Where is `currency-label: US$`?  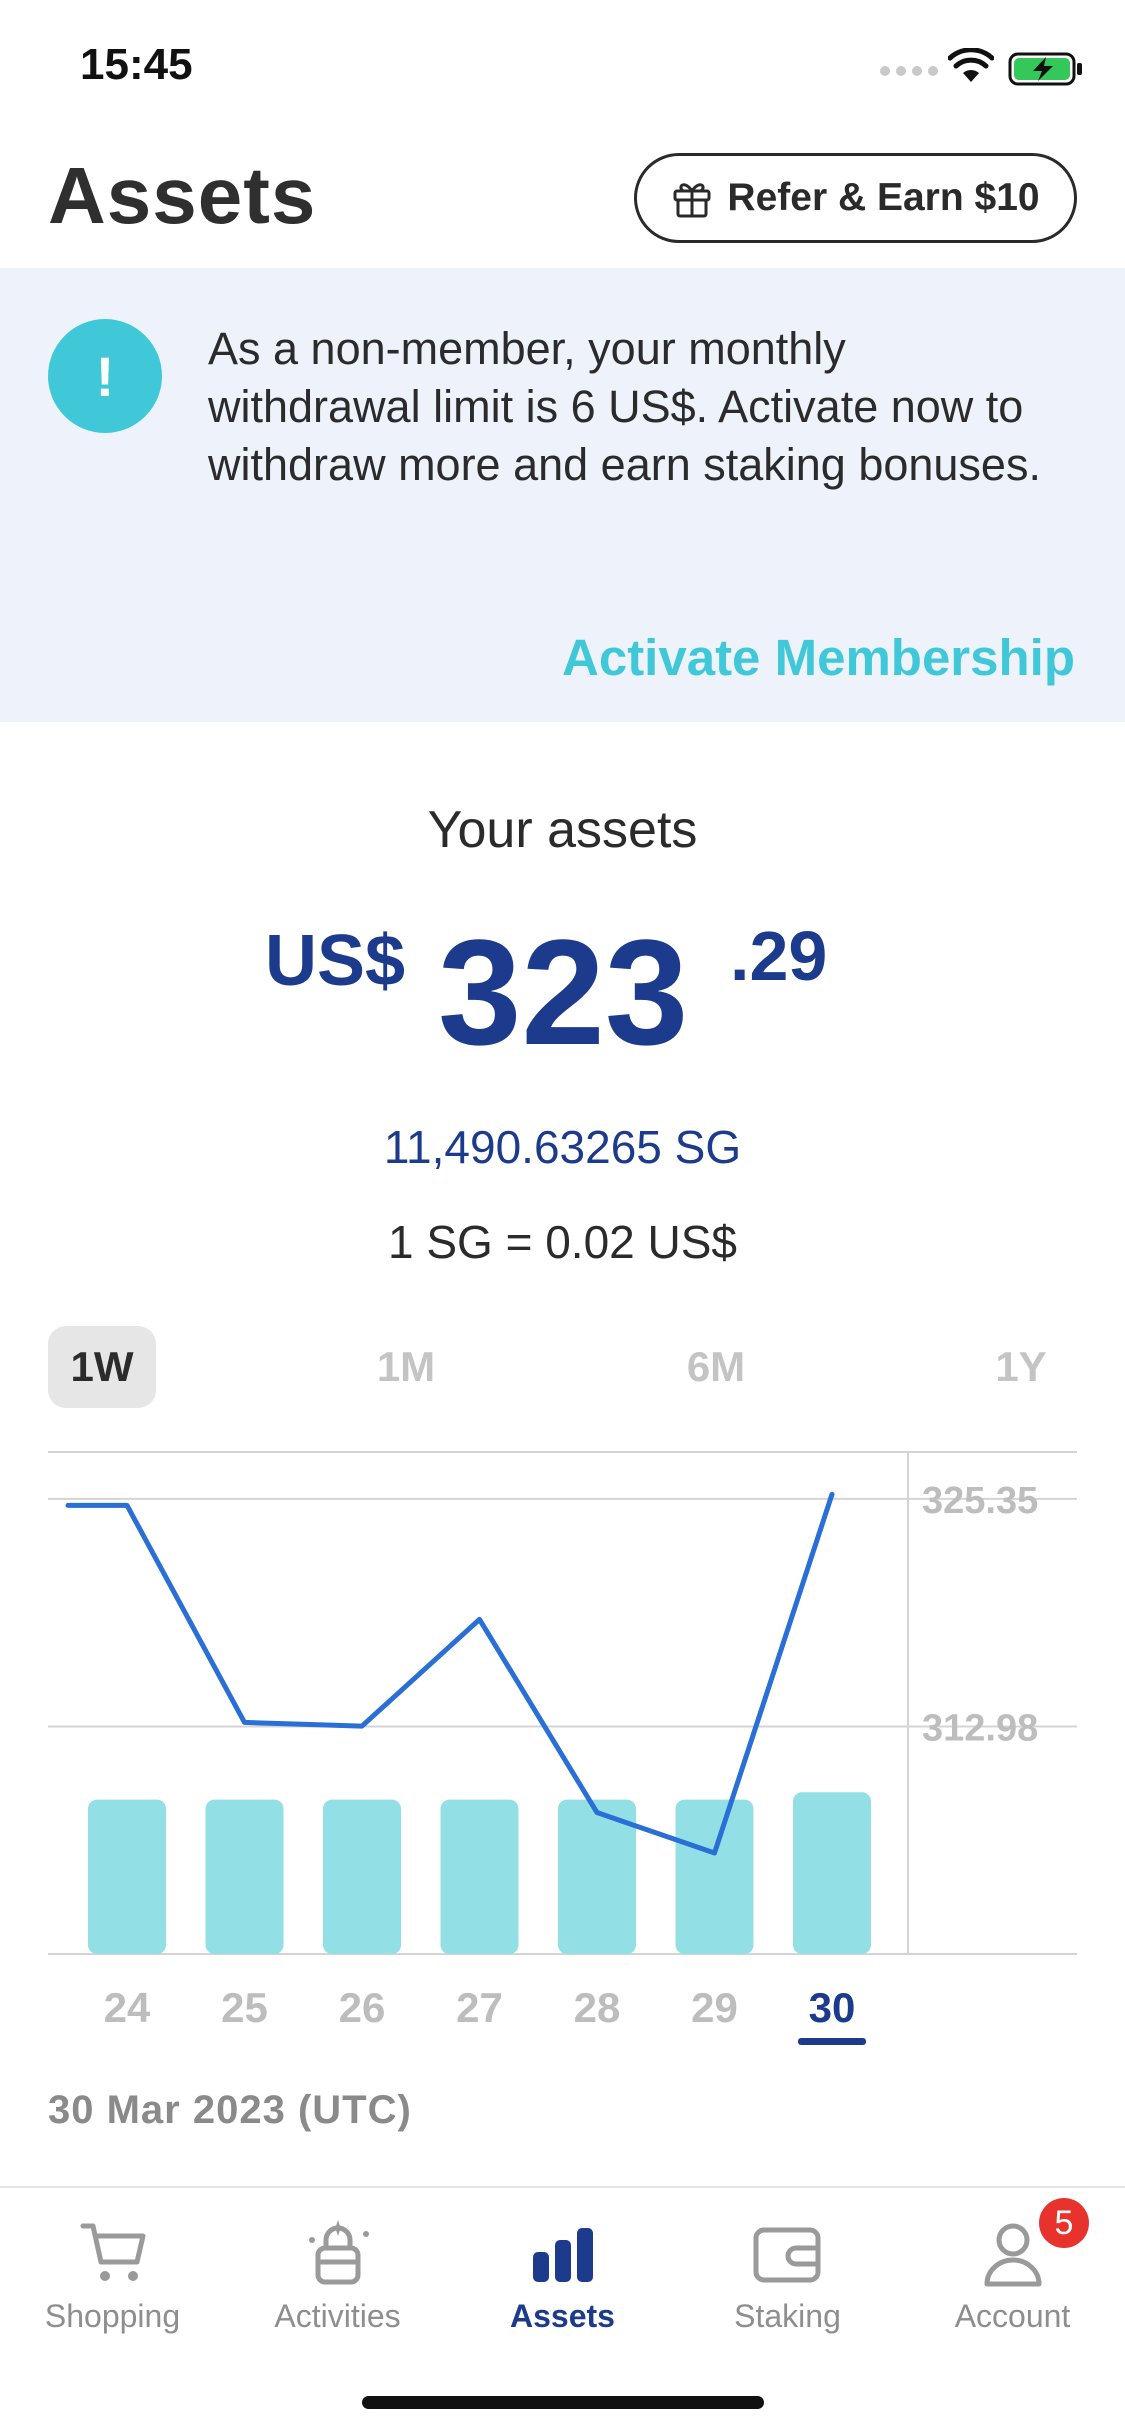 currency-label: US$ is located at coordinates (335, 961).